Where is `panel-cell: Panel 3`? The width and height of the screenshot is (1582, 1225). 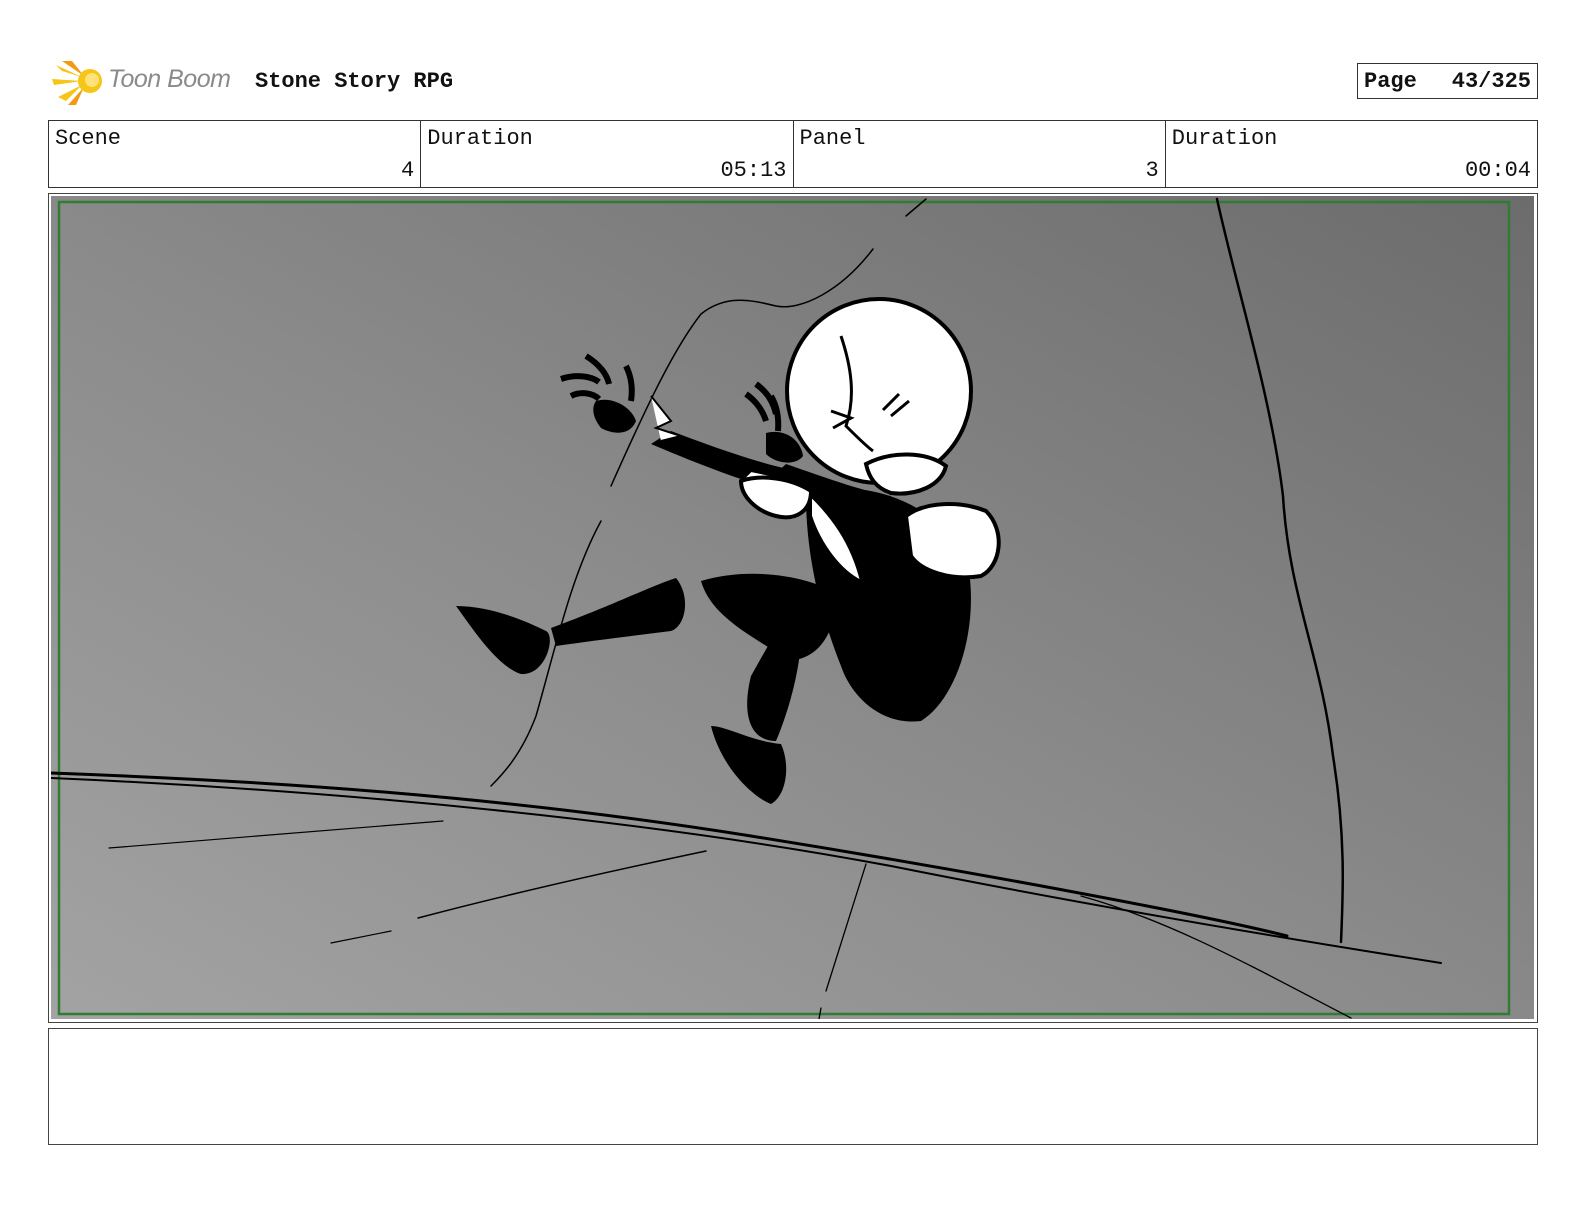 panel-cell: Panel 3 is located at coordinates (980, 154).